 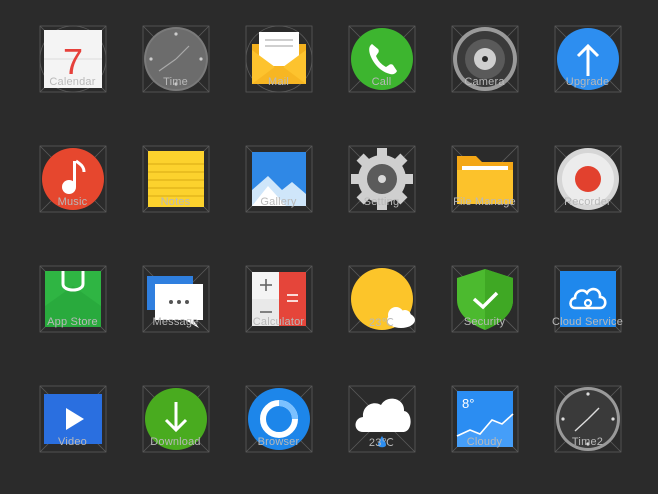 What do you see at coordinates (175, 420) in the screenshot?
I see `app-download: Download` at bounding box center [175, 420].